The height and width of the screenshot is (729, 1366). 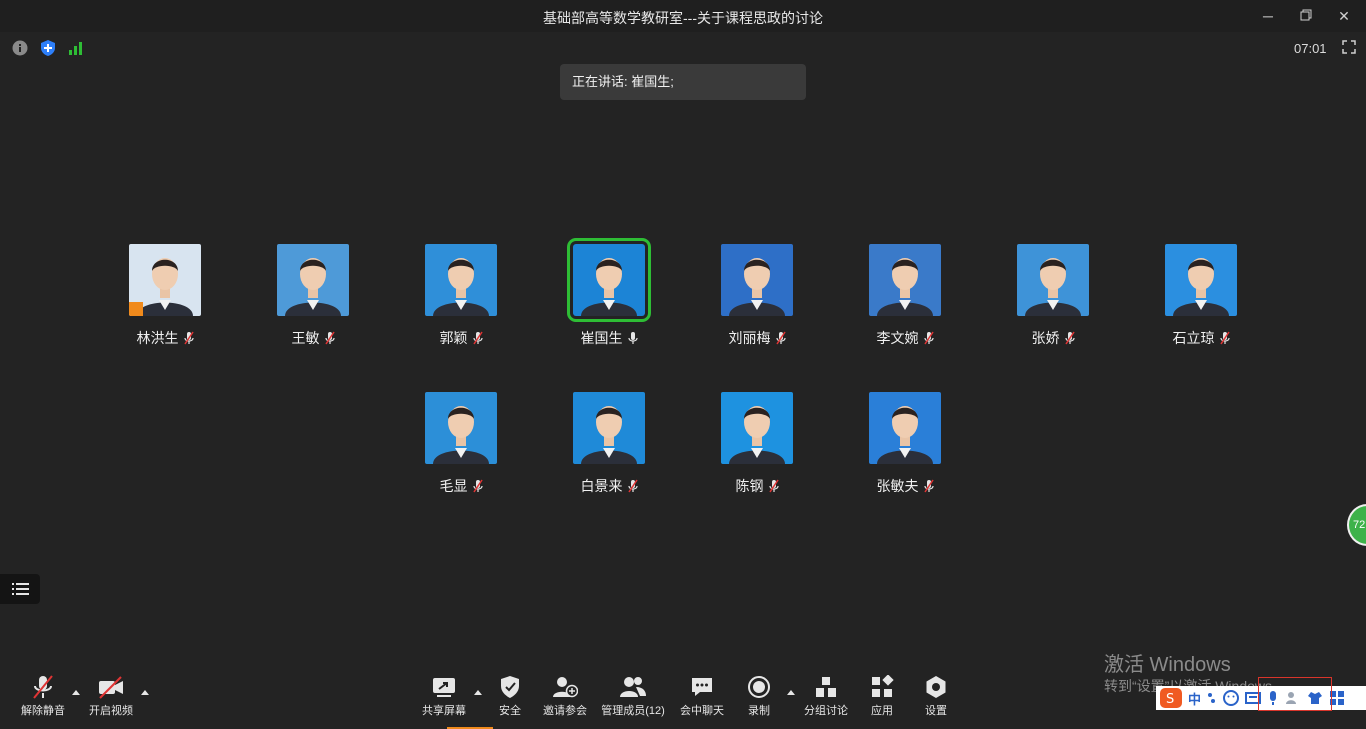 What do you see at coordinates (444, 687) in the screenshot?
I see `share-screen-icon` at bounding box center [444, 687].